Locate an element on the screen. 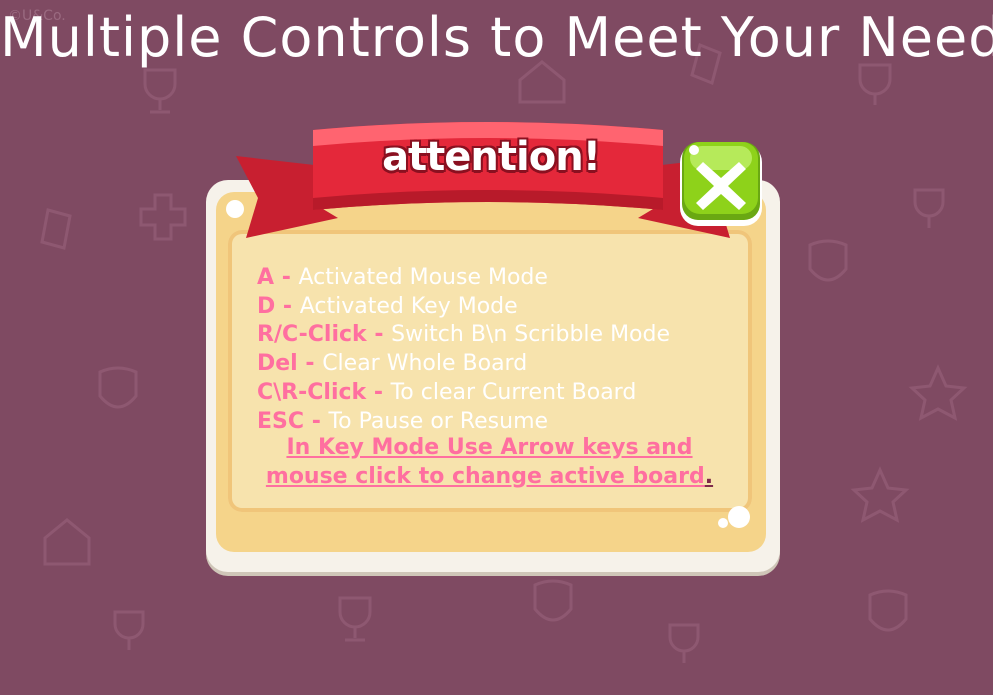 This screenshot has height=695, width=993. note-line-2: mouse click to change active board is located at coordinates (485, 476).